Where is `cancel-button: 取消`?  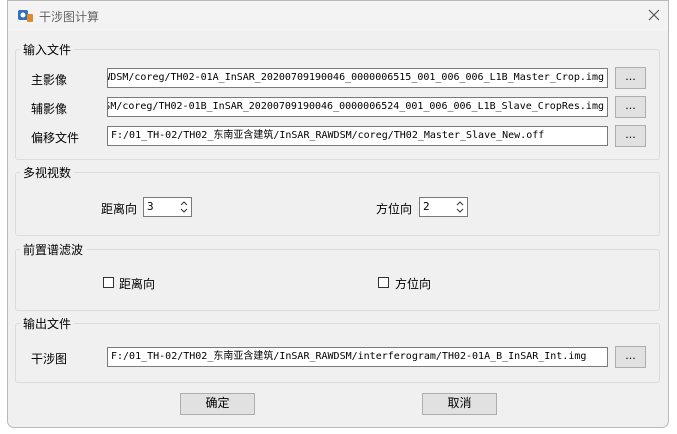
cancel-button: 取消 is located at coordinates (459, 404).